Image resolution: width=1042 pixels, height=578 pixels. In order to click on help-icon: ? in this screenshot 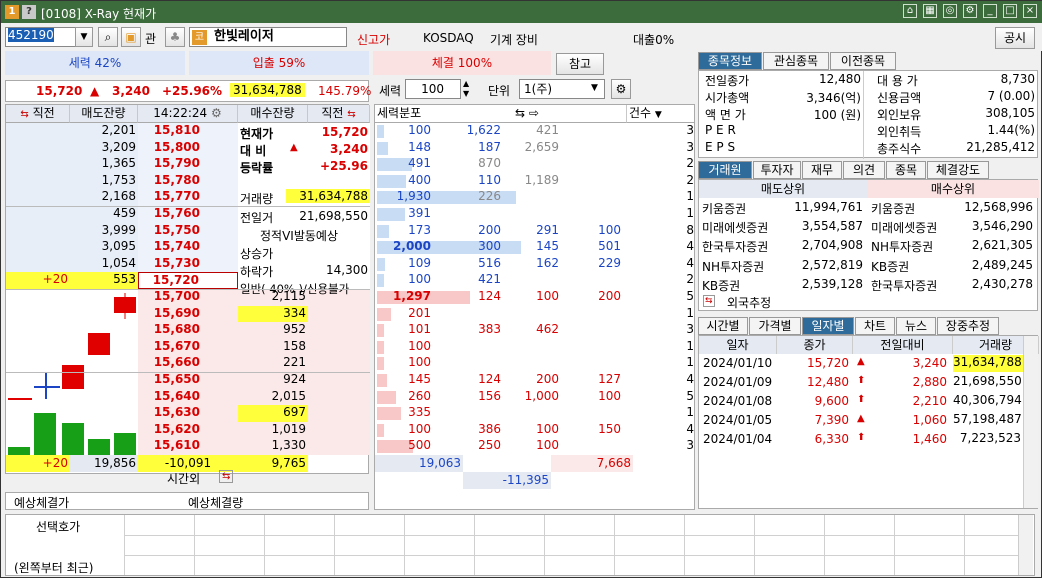, I will do `click(29, 12)`.